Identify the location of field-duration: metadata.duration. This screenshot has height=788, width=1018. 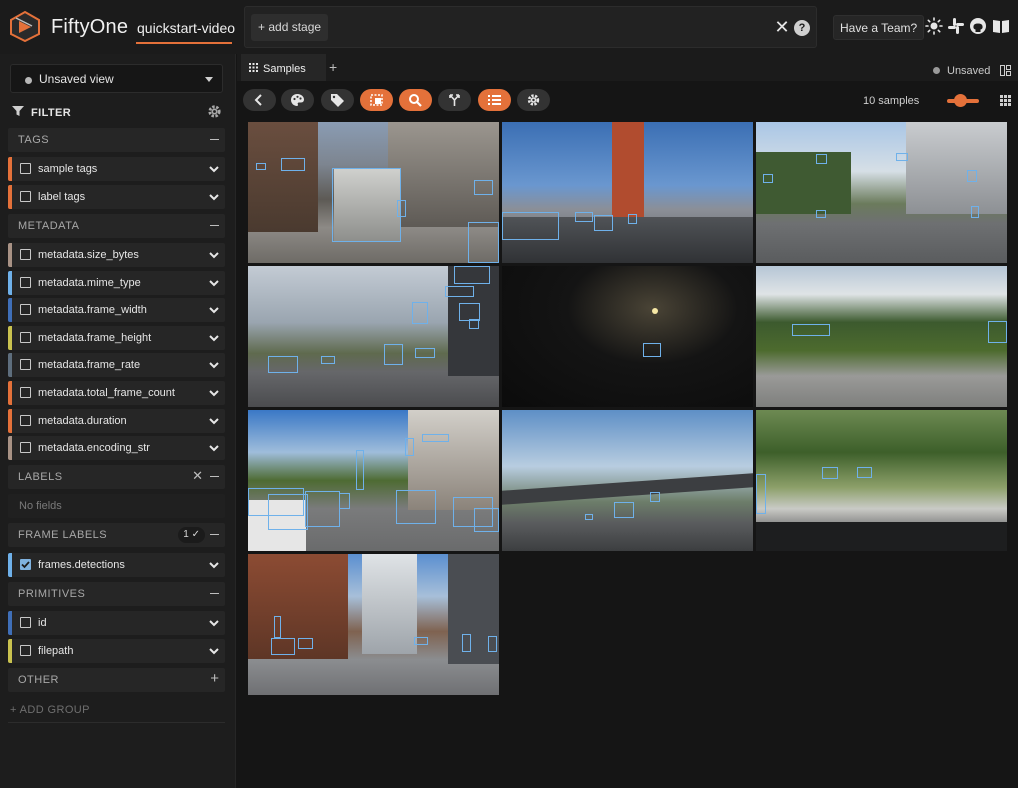
(116, 421).